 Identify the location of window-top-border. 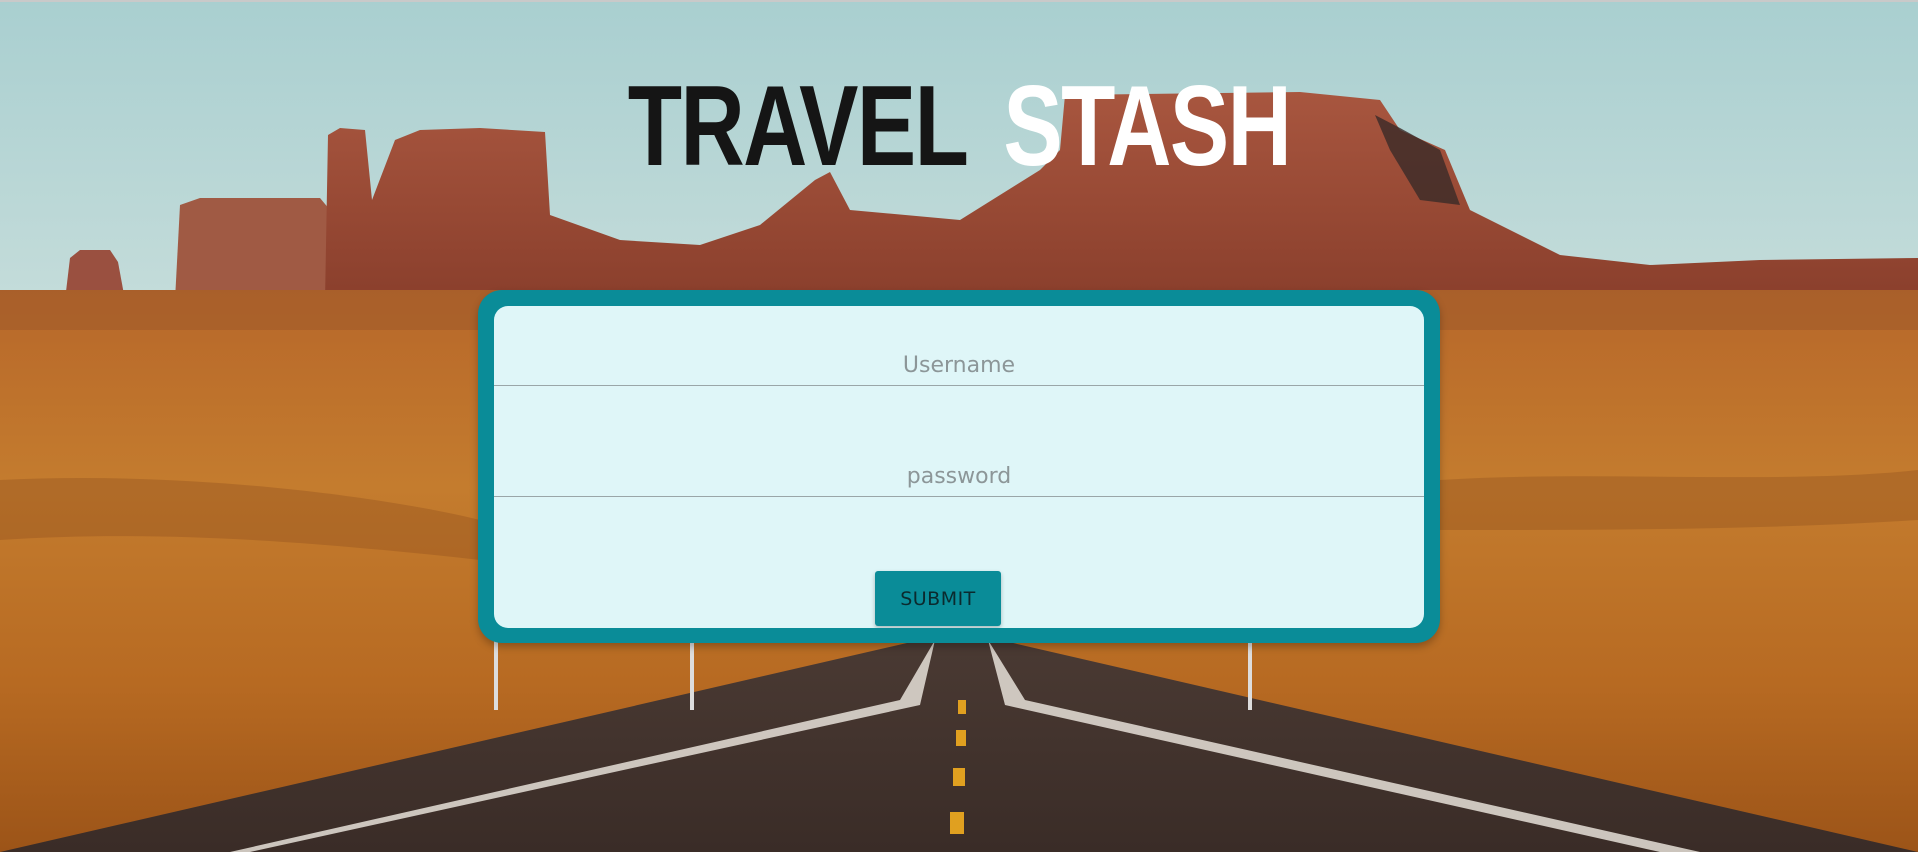
(959, 1).